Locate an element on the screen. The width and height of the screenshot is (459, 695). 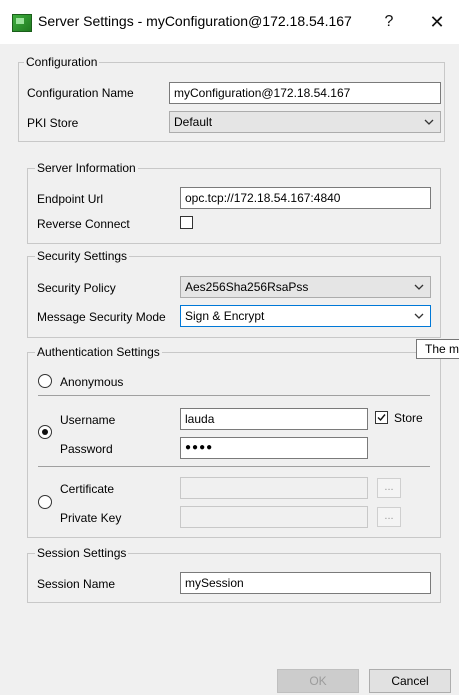
private-key-label: Private Key is located at coordinates (91, 518).